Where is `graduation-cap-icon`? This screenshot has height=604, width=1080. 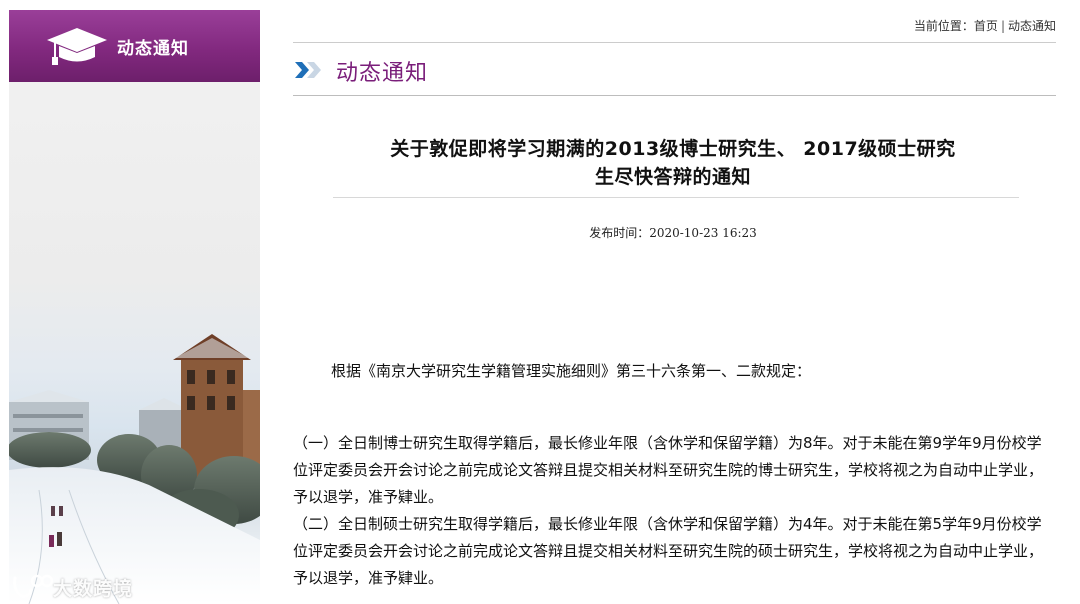
graduation-cap-icon is located at coordinates (77, 46).